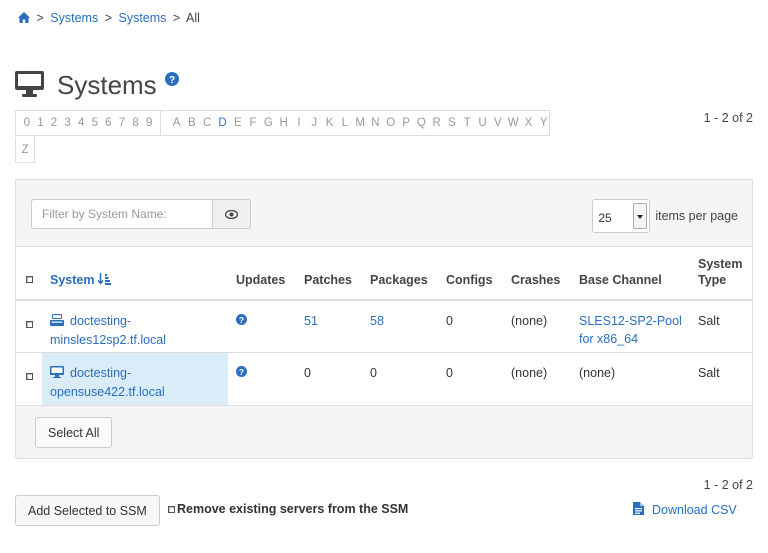  I want to click on column-header-base-channel: Base Channel, so click(630, 273).